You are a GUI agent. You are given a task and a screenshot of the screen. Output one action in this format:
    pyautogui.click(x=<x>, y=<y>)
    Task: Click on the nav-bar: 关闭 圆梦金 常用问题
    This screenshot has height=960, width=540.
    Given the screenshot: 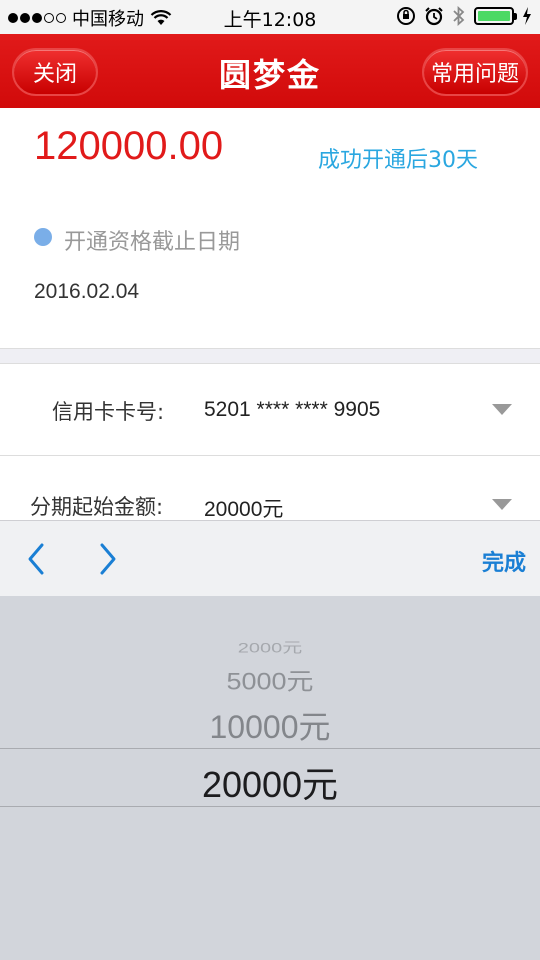 What is the action you would take?
    pyautogui.click(x=270, y=71)
    